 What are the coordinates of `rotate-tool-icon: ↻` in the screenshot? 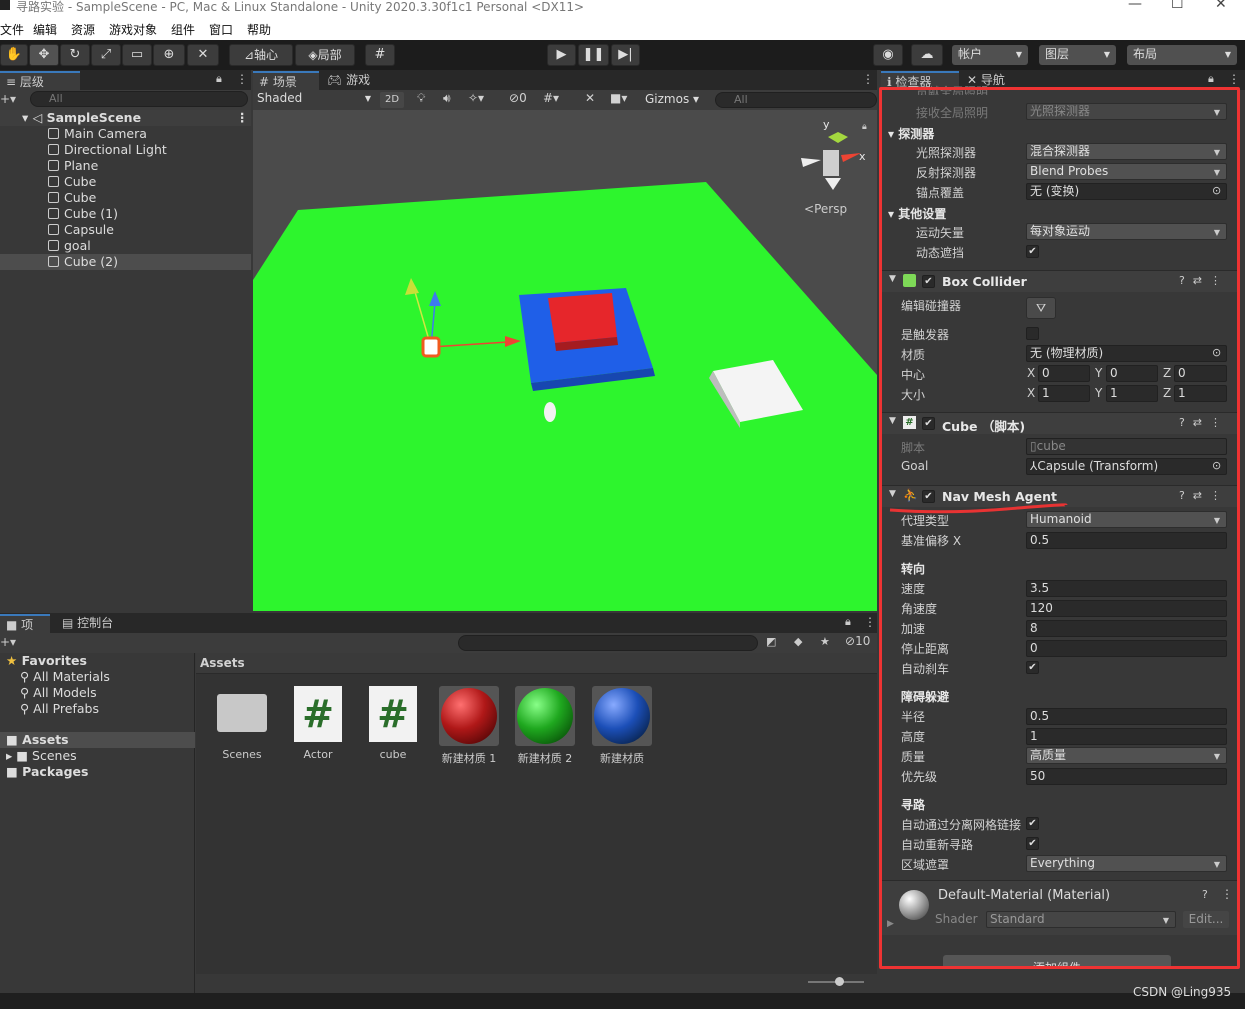 It's located at (75, 55).